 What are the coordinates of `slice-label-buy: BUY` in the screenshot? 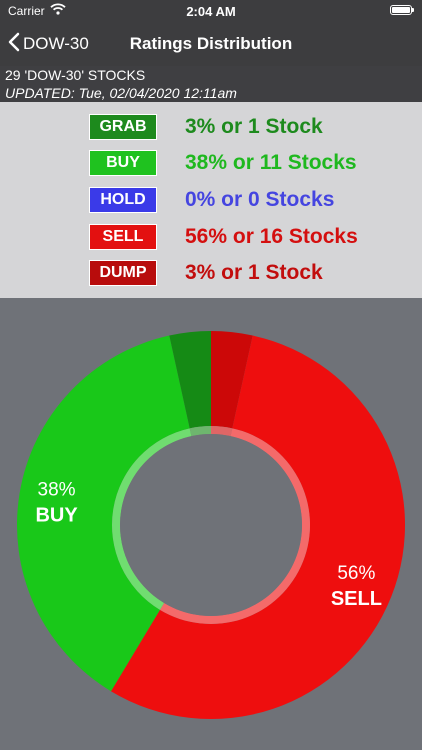 It's located at (56, 516).